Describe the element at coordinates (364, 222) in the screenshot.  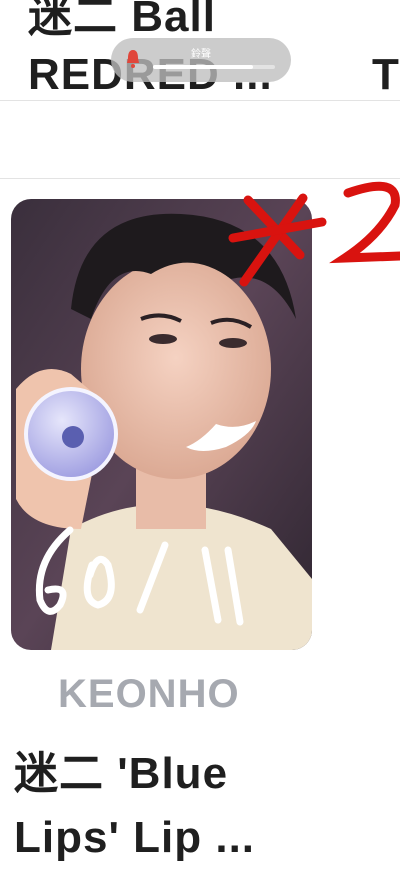
I see `numeral-two` at that location.